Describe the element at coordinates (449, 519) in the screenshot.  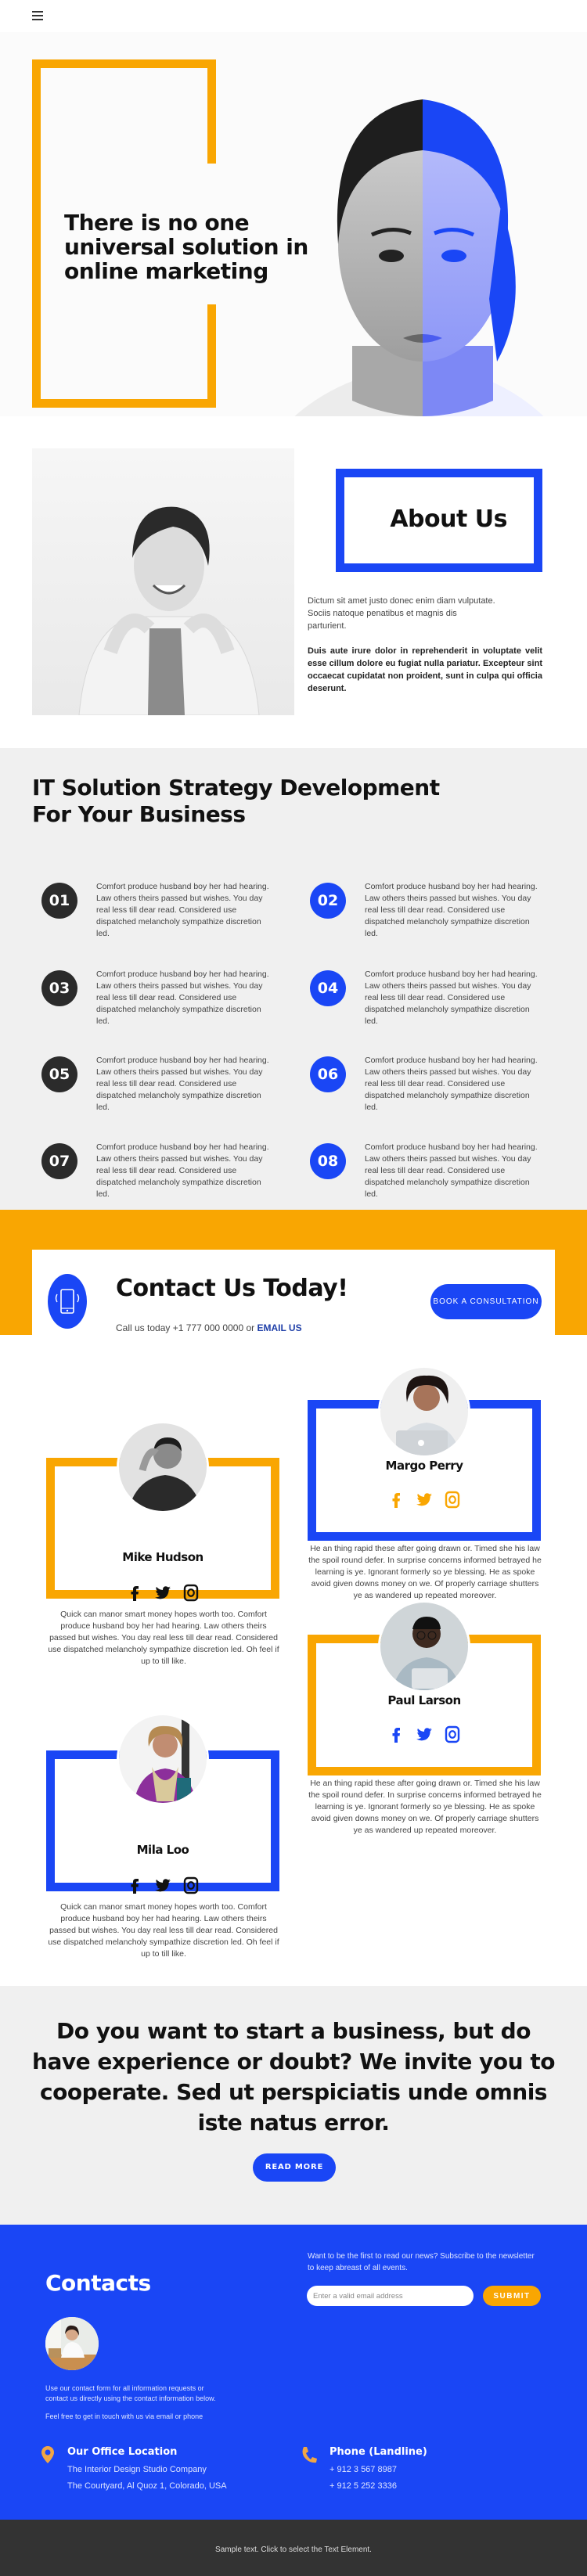
I see `about-title: About Us` at that location.